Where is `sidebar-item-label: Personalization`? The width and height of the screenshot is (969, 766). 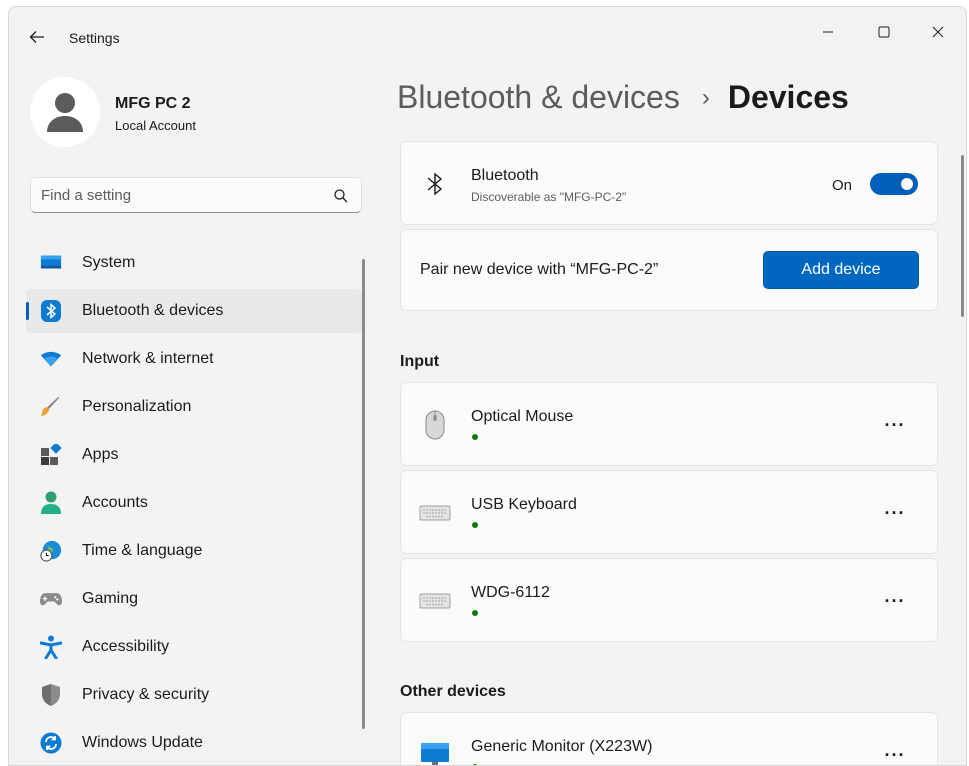 sidebar-item-label: Personalization is located at coordinates (137, 406).